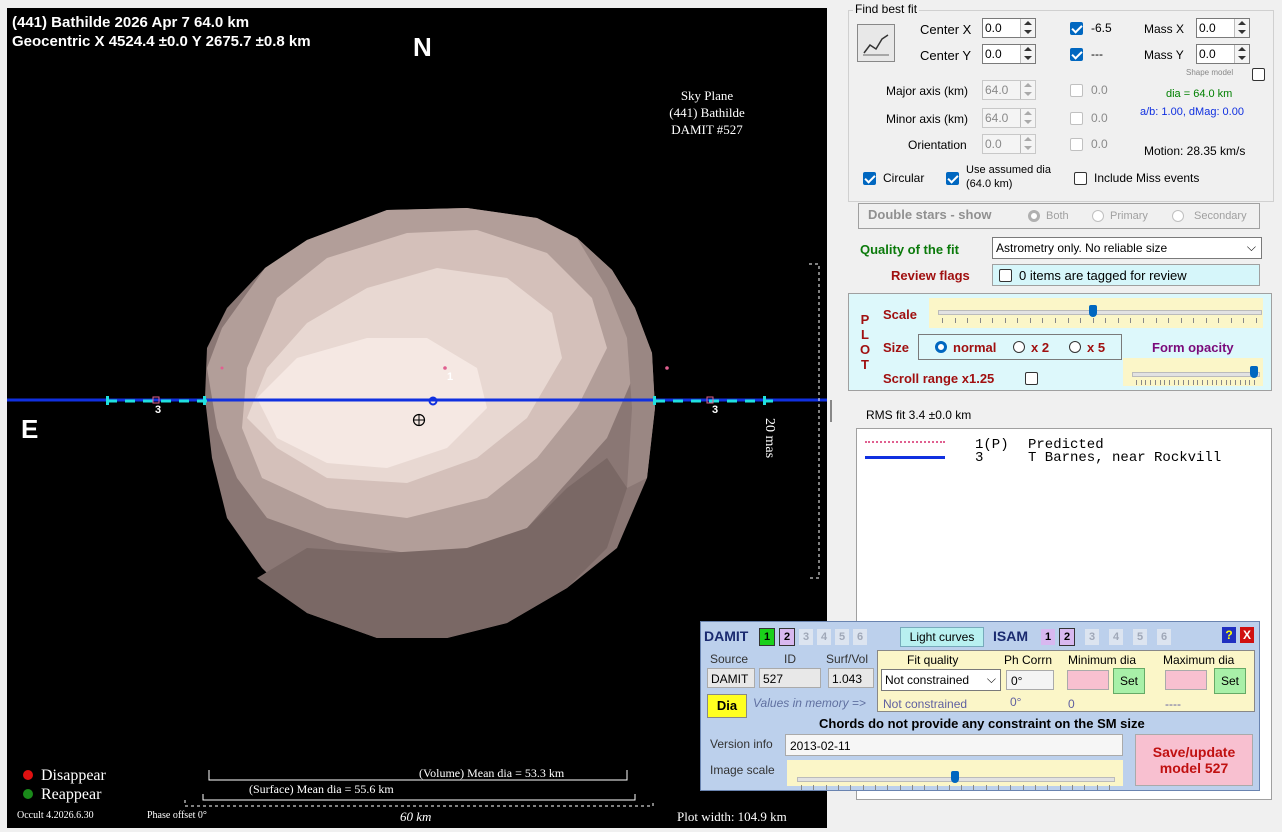 The width and height of the screenshot is (1282, 832). I want to click on shape-model-checkbox, so click(1258, 74).